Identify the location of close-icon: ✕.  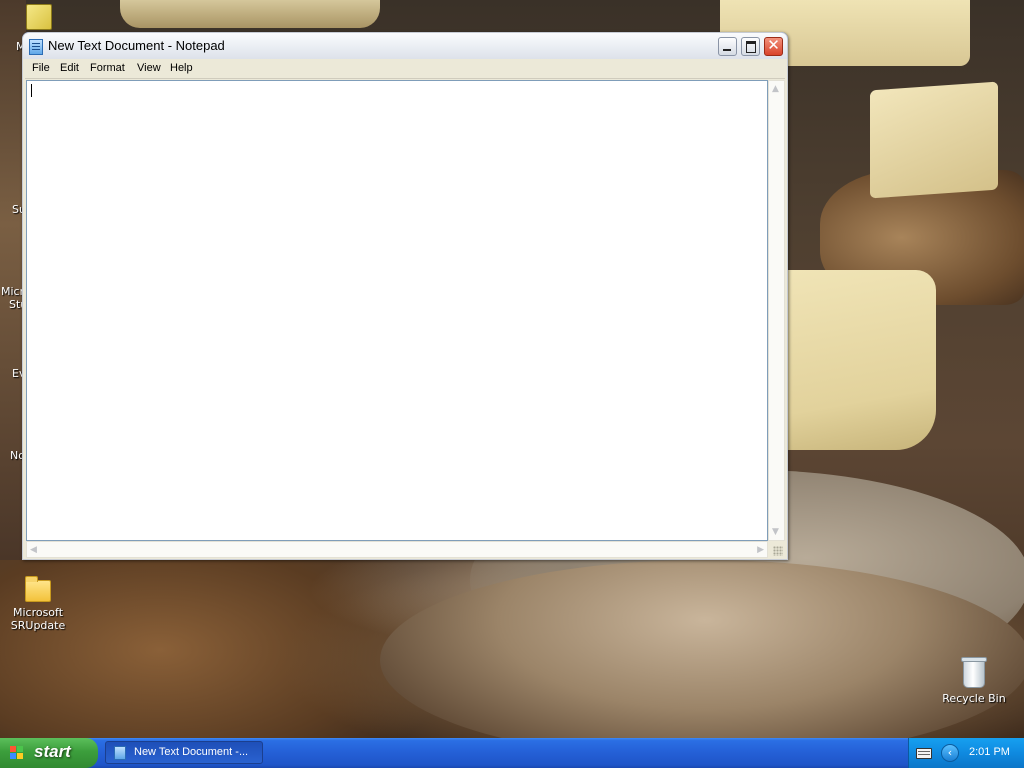
(773, 45).